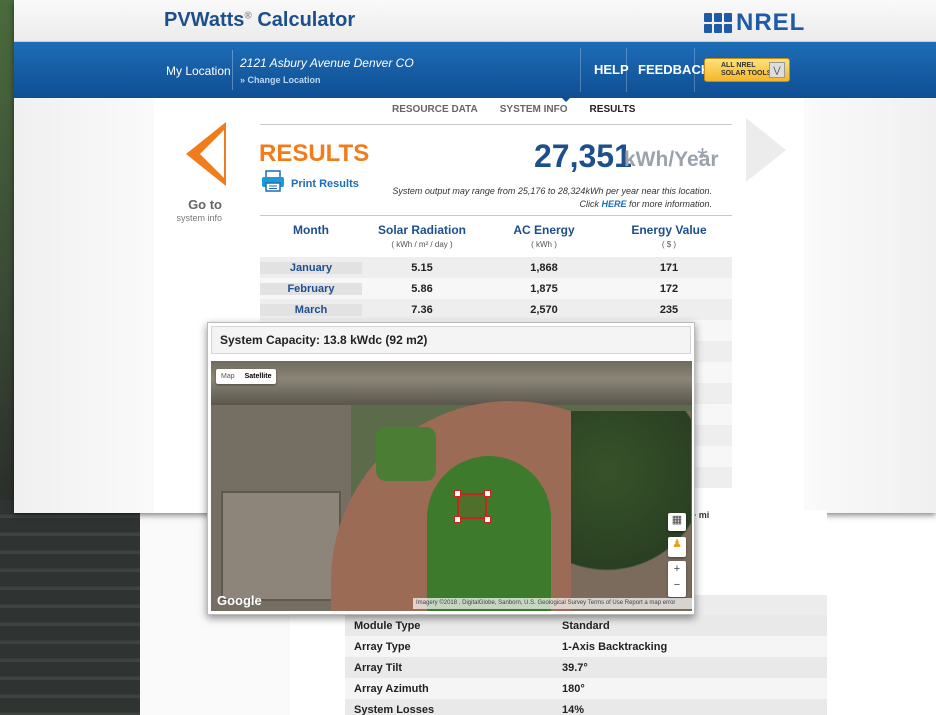 The width and height of the screenshot is (936, 715). What do you see at coordinates (258, 376) in the screenshot?
I see `map-type-satellite-button: Satellite` at bounding box center [258, 376].